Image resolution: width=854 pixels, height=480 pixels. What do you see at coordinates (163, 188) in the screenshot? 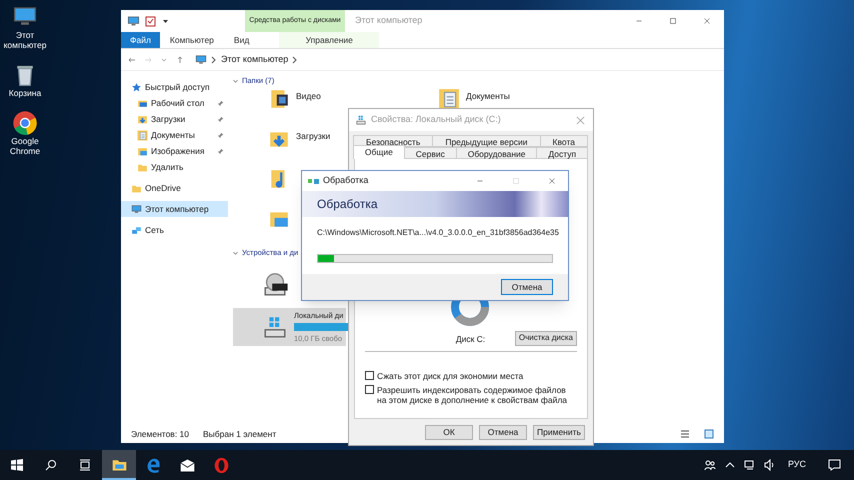
I see `nav-label: OneDrive` at bounding box center [163, 188].